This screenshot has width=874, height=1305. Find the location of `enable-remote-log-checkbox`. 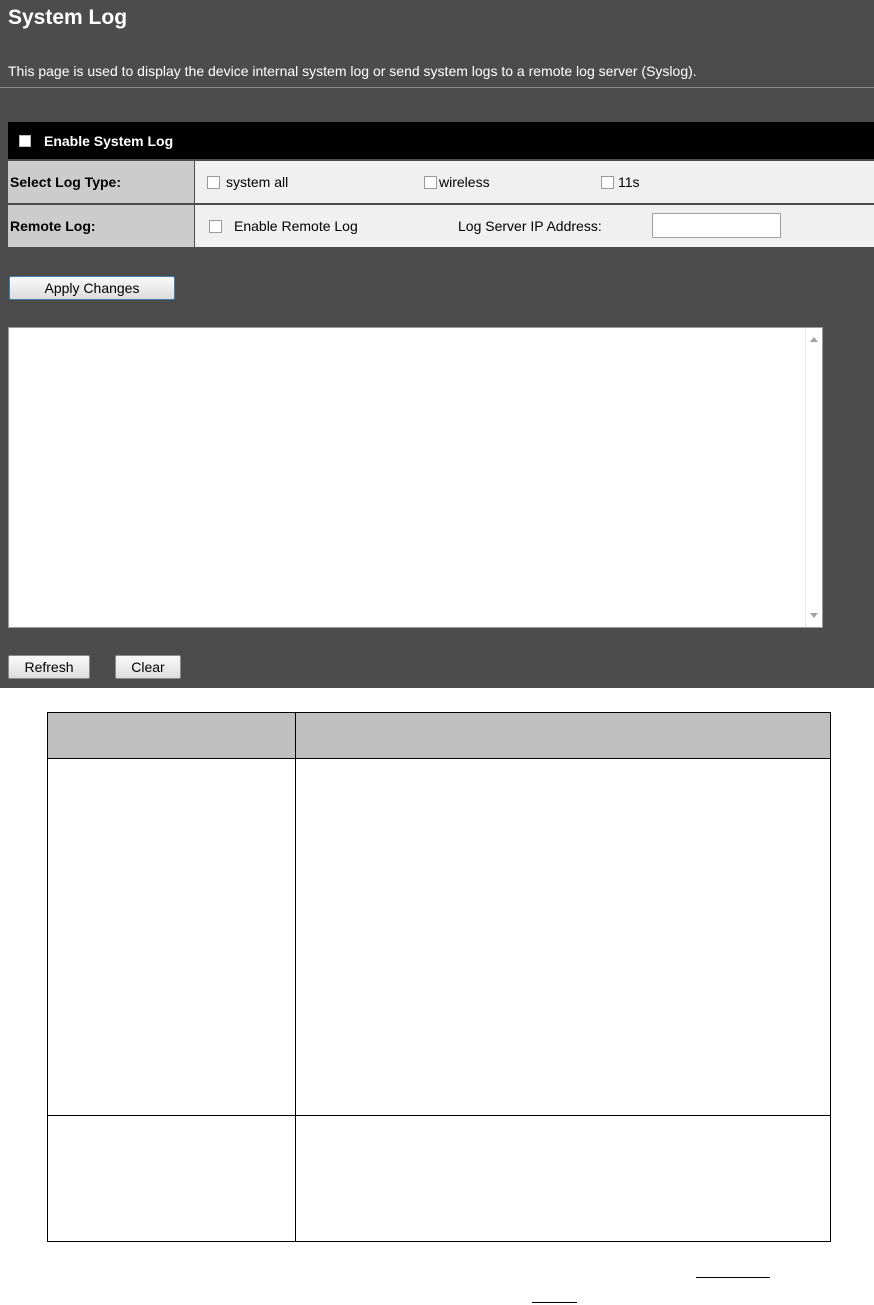

enable-remote-log-checkbox is located at coordinates (215, 226).